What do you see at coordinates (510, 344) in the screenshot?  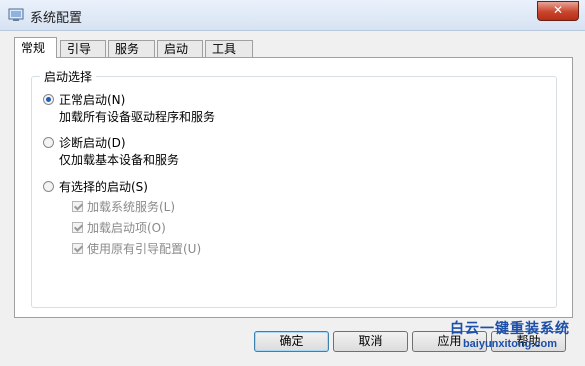 I see `watermark-url: baiyunxitong.com` at bounding box center [510, 344].